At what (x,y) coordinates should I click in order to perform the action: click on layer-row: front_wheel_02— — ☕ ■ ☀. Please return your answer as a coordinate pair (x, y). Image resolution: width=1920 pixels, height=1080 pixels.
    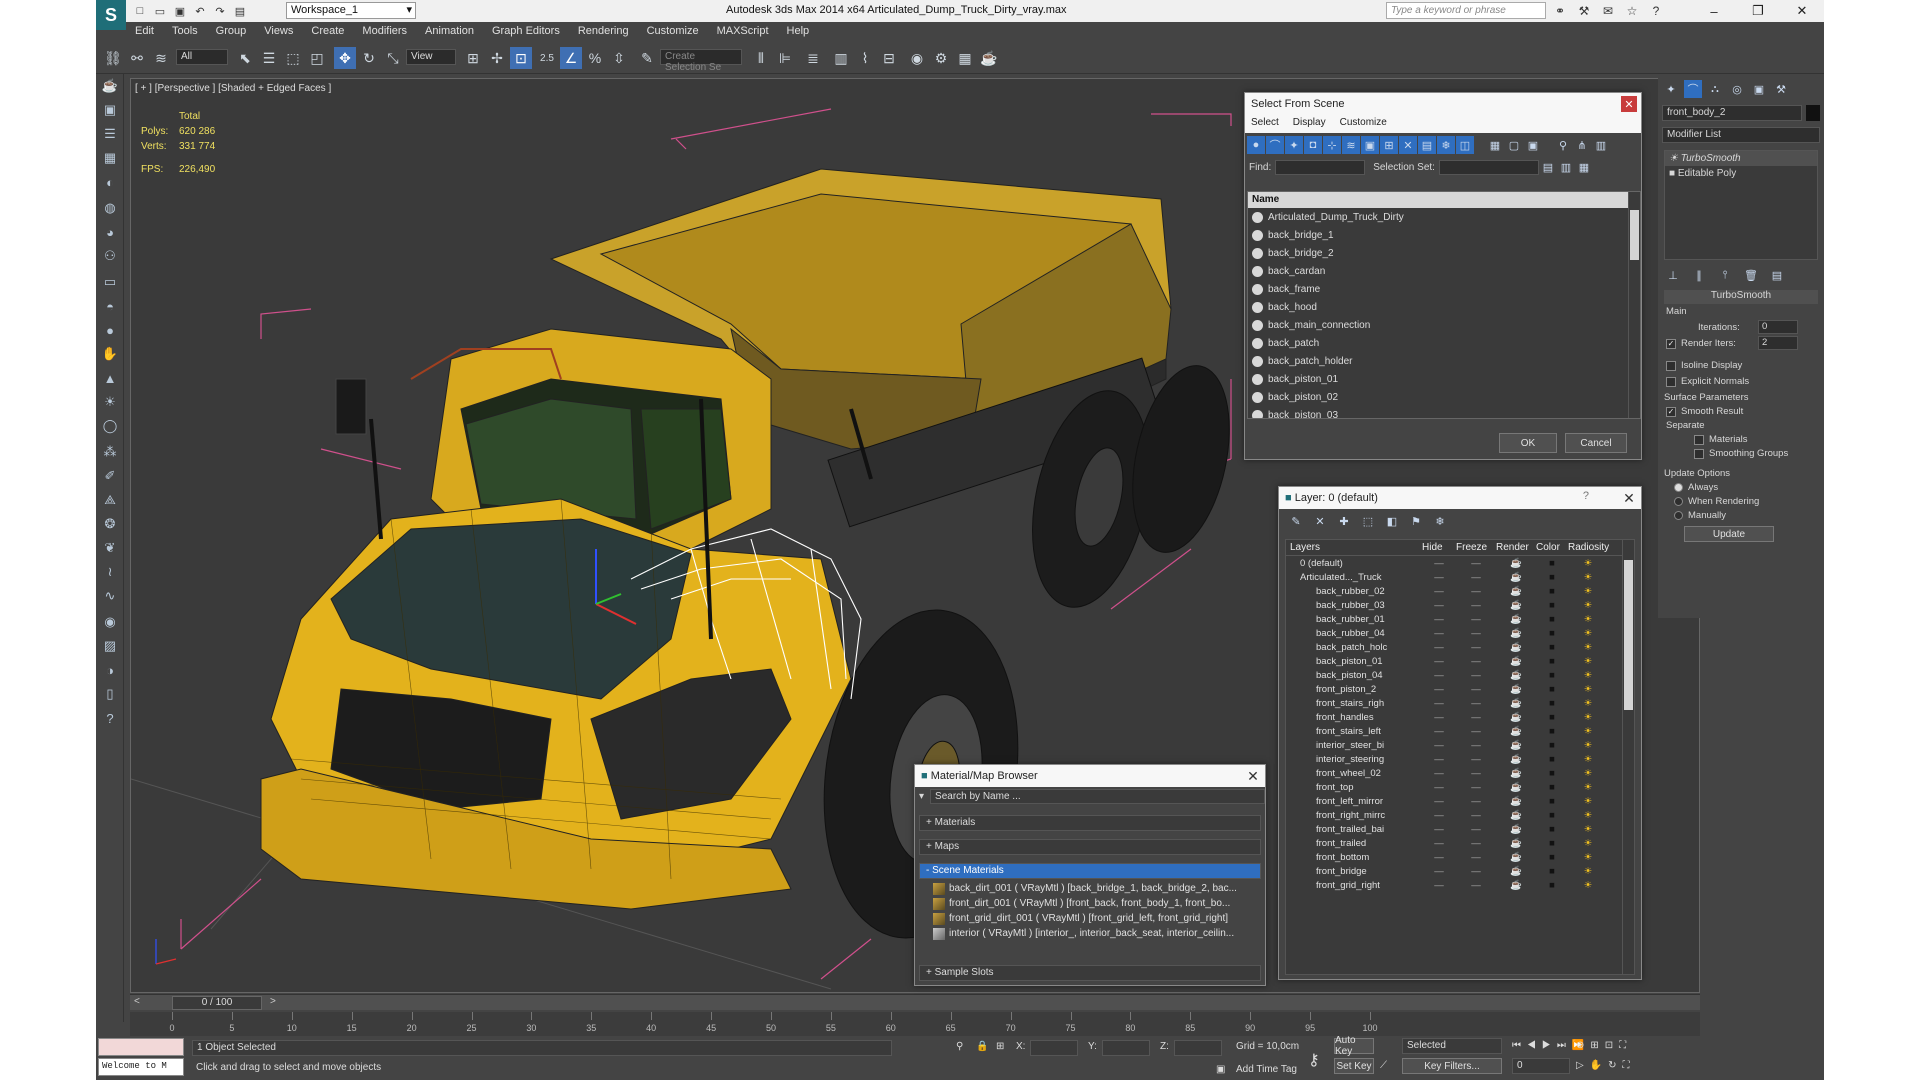
    Looking at the image, I should click on (1460, 773).